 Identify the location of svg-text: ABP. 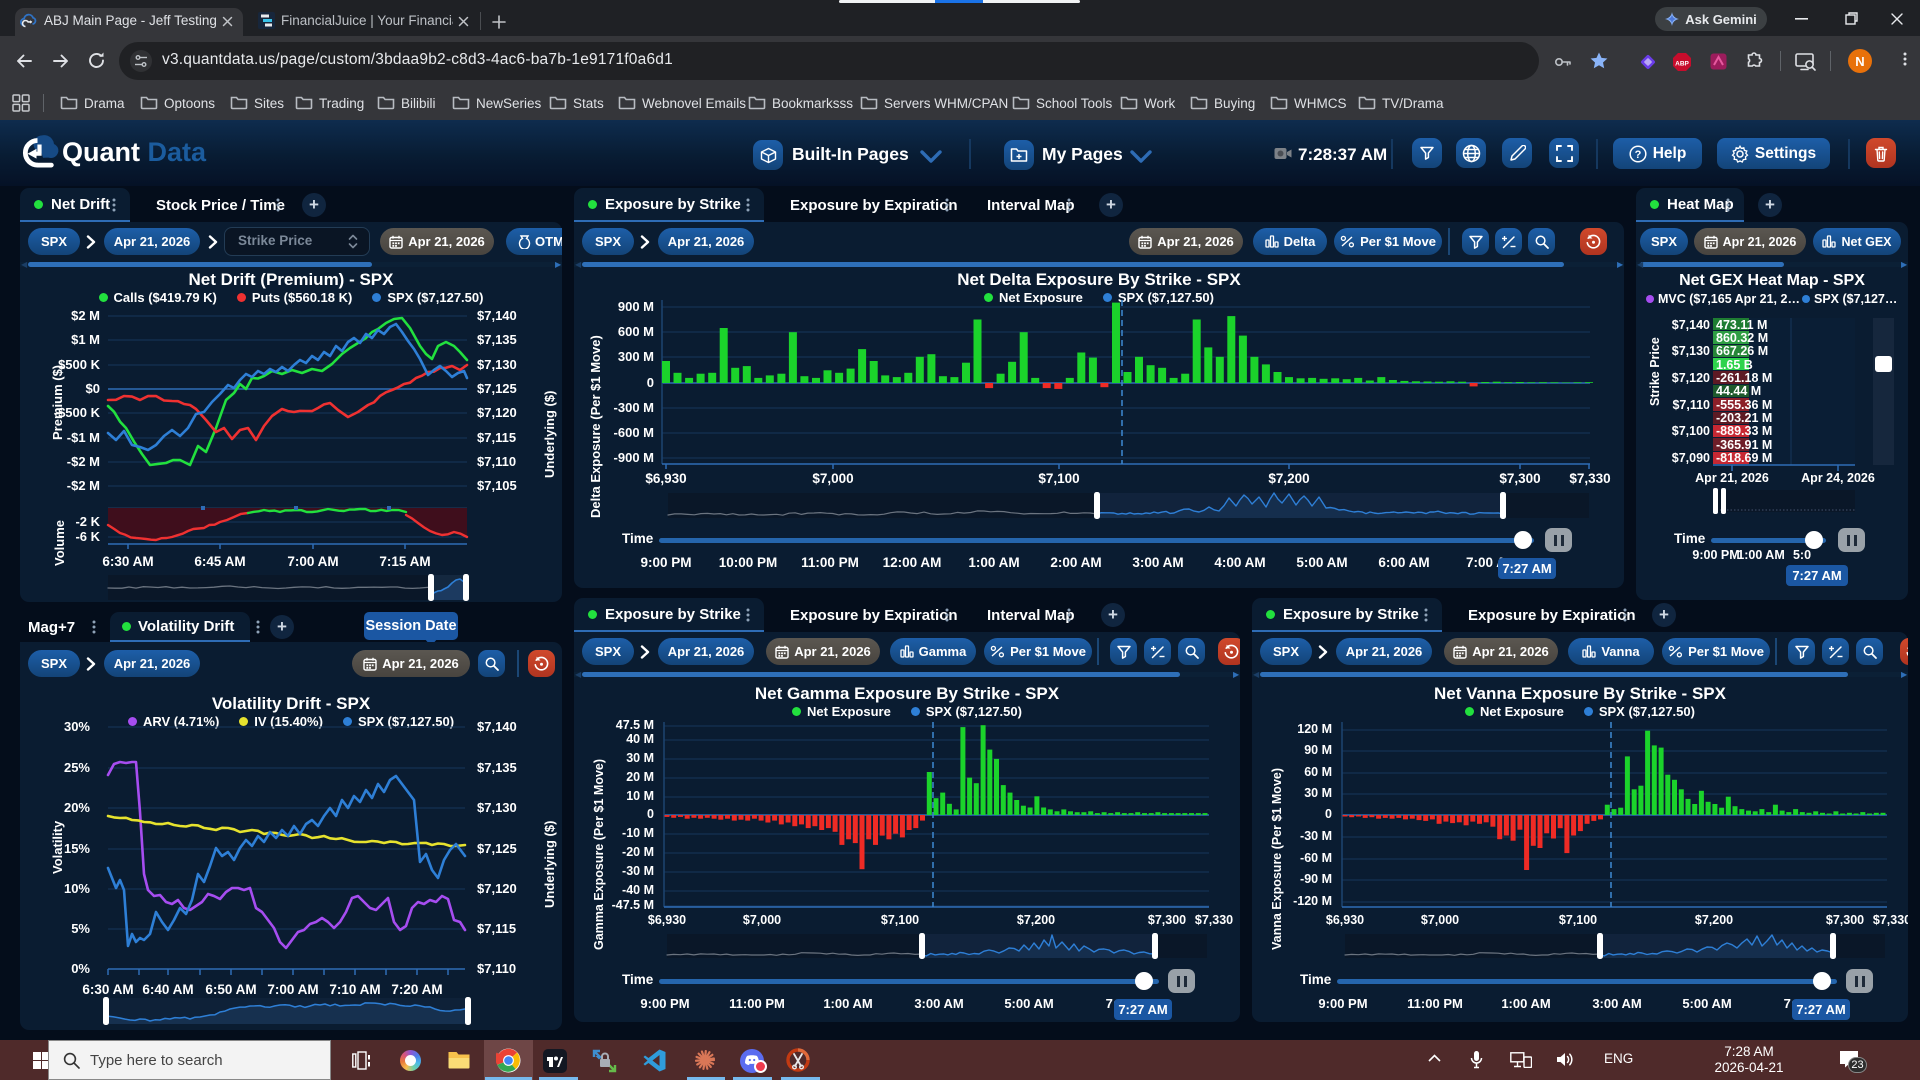
(1682, 64).